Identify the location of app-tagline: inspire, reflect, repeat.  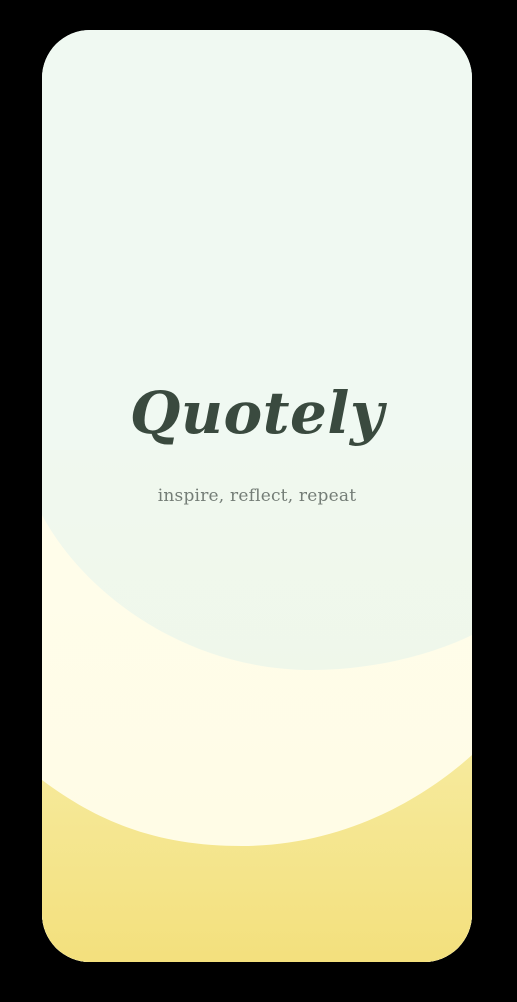
(257, 496).